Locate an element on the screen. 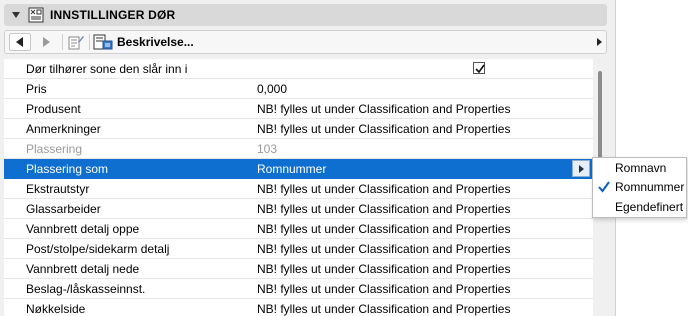  description-icon is located at coordinates (103, 42).